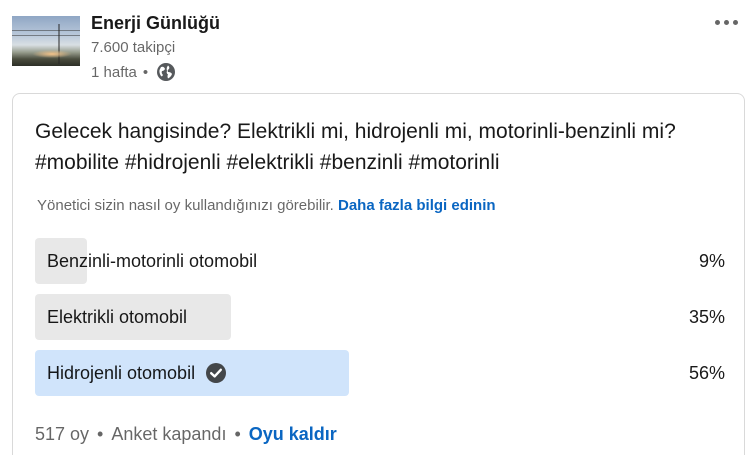  Describe the element at coordinates (166, 72) in the screenshot. I see `globe-icon` at that location.